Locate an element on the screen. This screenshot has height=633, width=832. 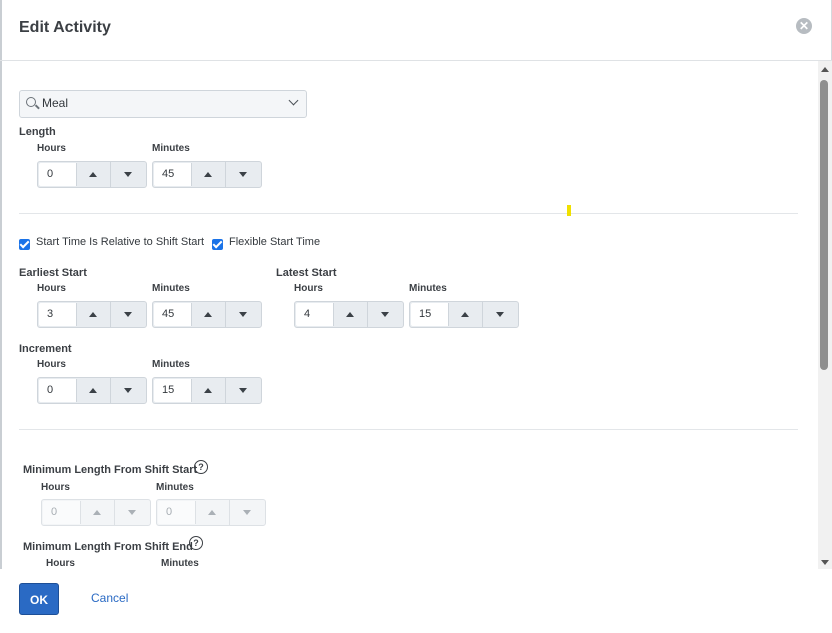
min-end-minutes-label: Minutes is located at coordinates (180, 563).